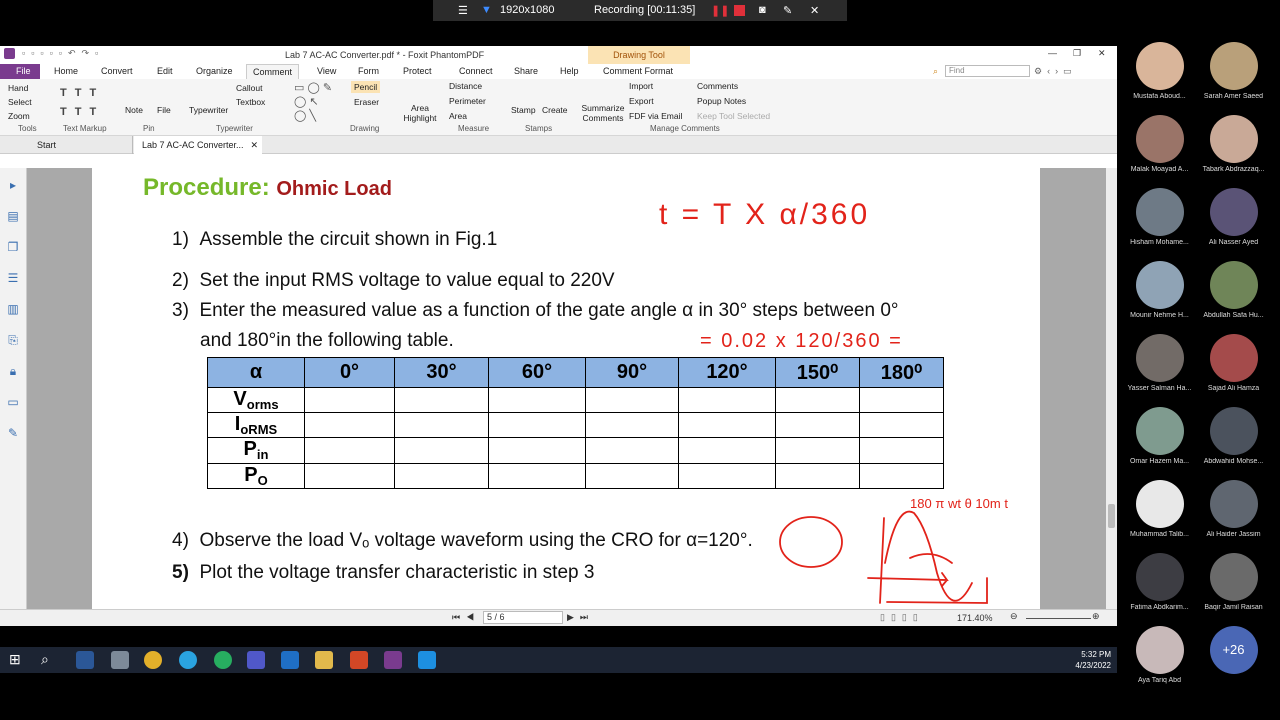  I want to click on menu-help: Help, so click(569, 71).